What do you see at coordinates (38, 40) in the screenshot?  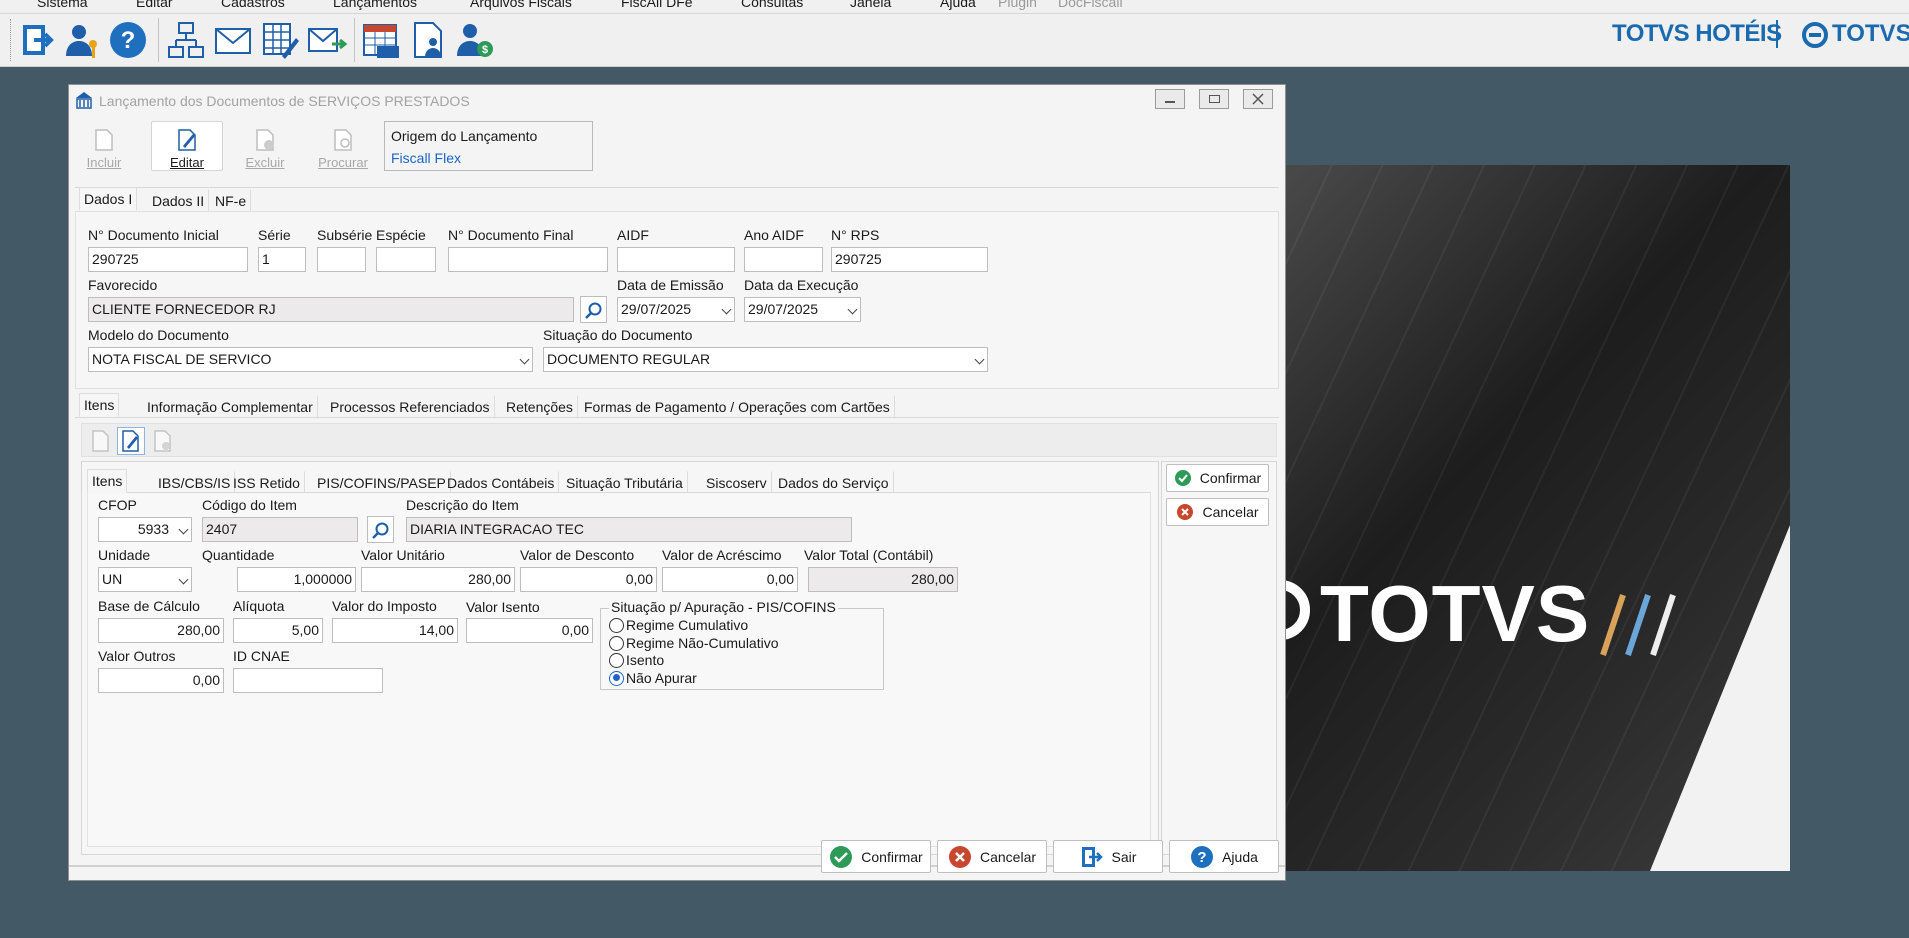 I see `exit-icon` at bounding box center [38, 40].